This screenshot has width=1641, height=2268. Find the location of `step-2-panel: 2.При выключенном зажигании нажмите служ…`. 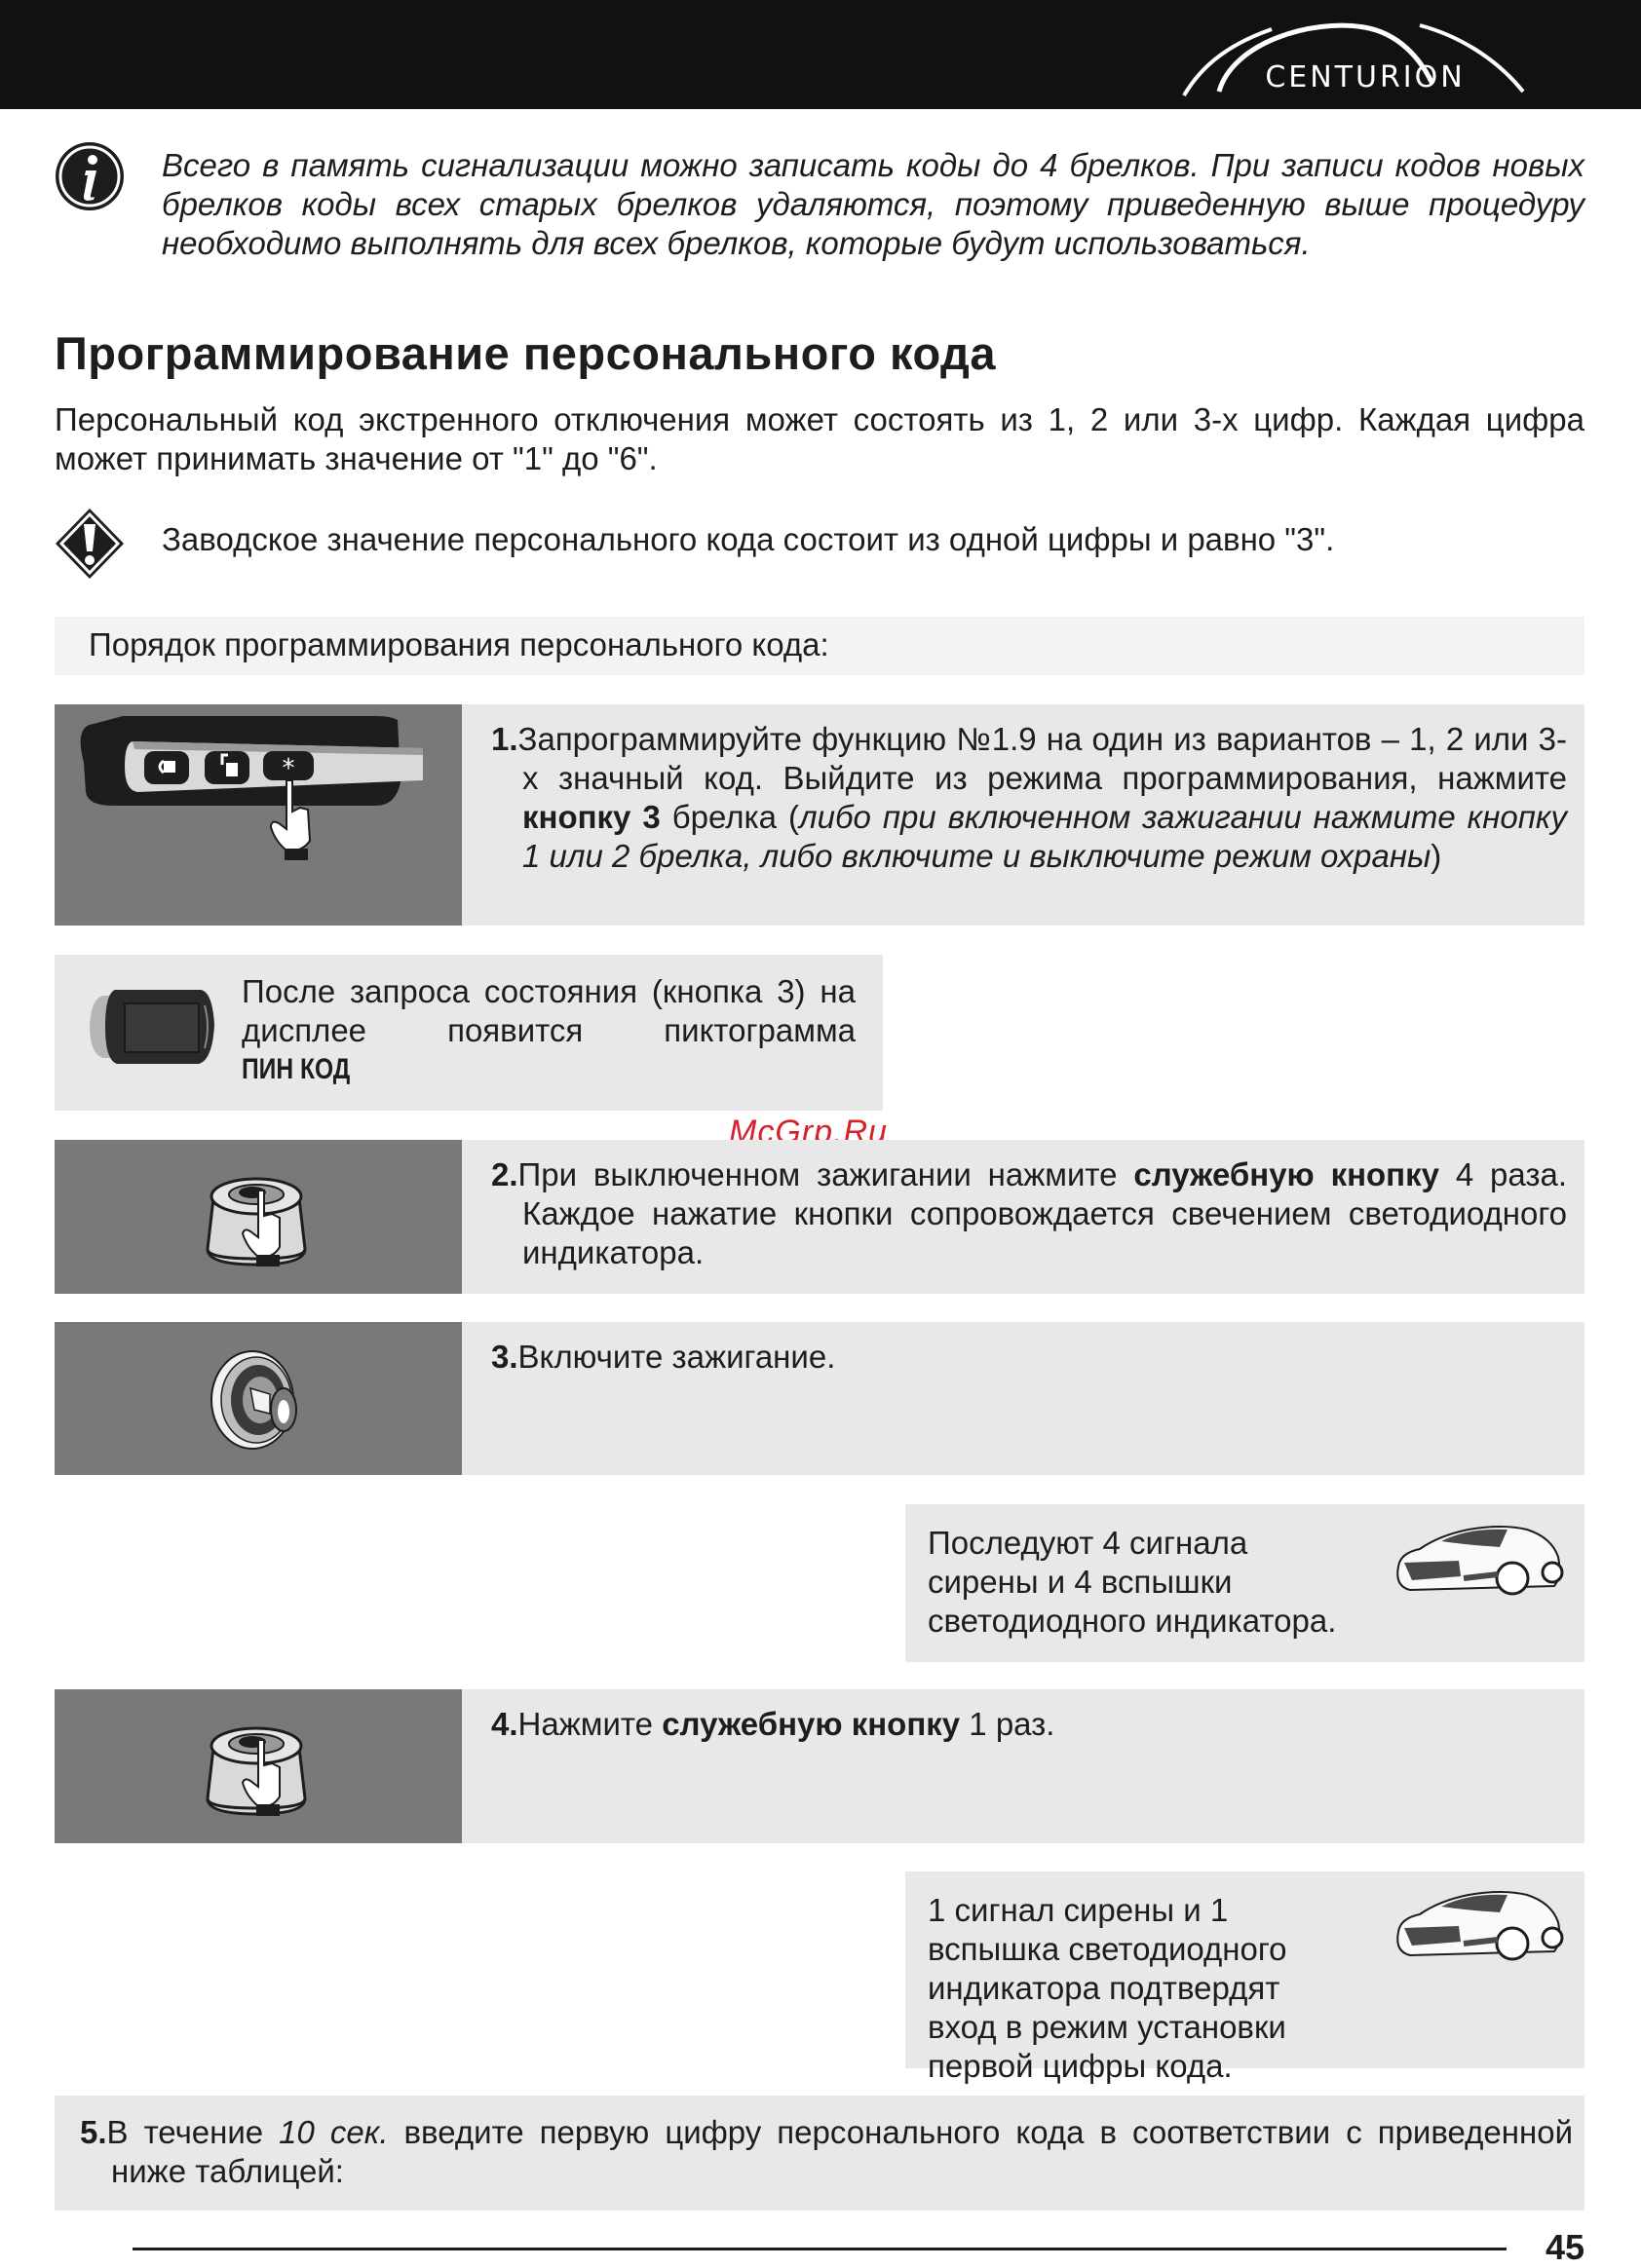

step-2-panel: 2.При выключенном зажигании нажмите служ… is located at coordinates (1023, 1217).